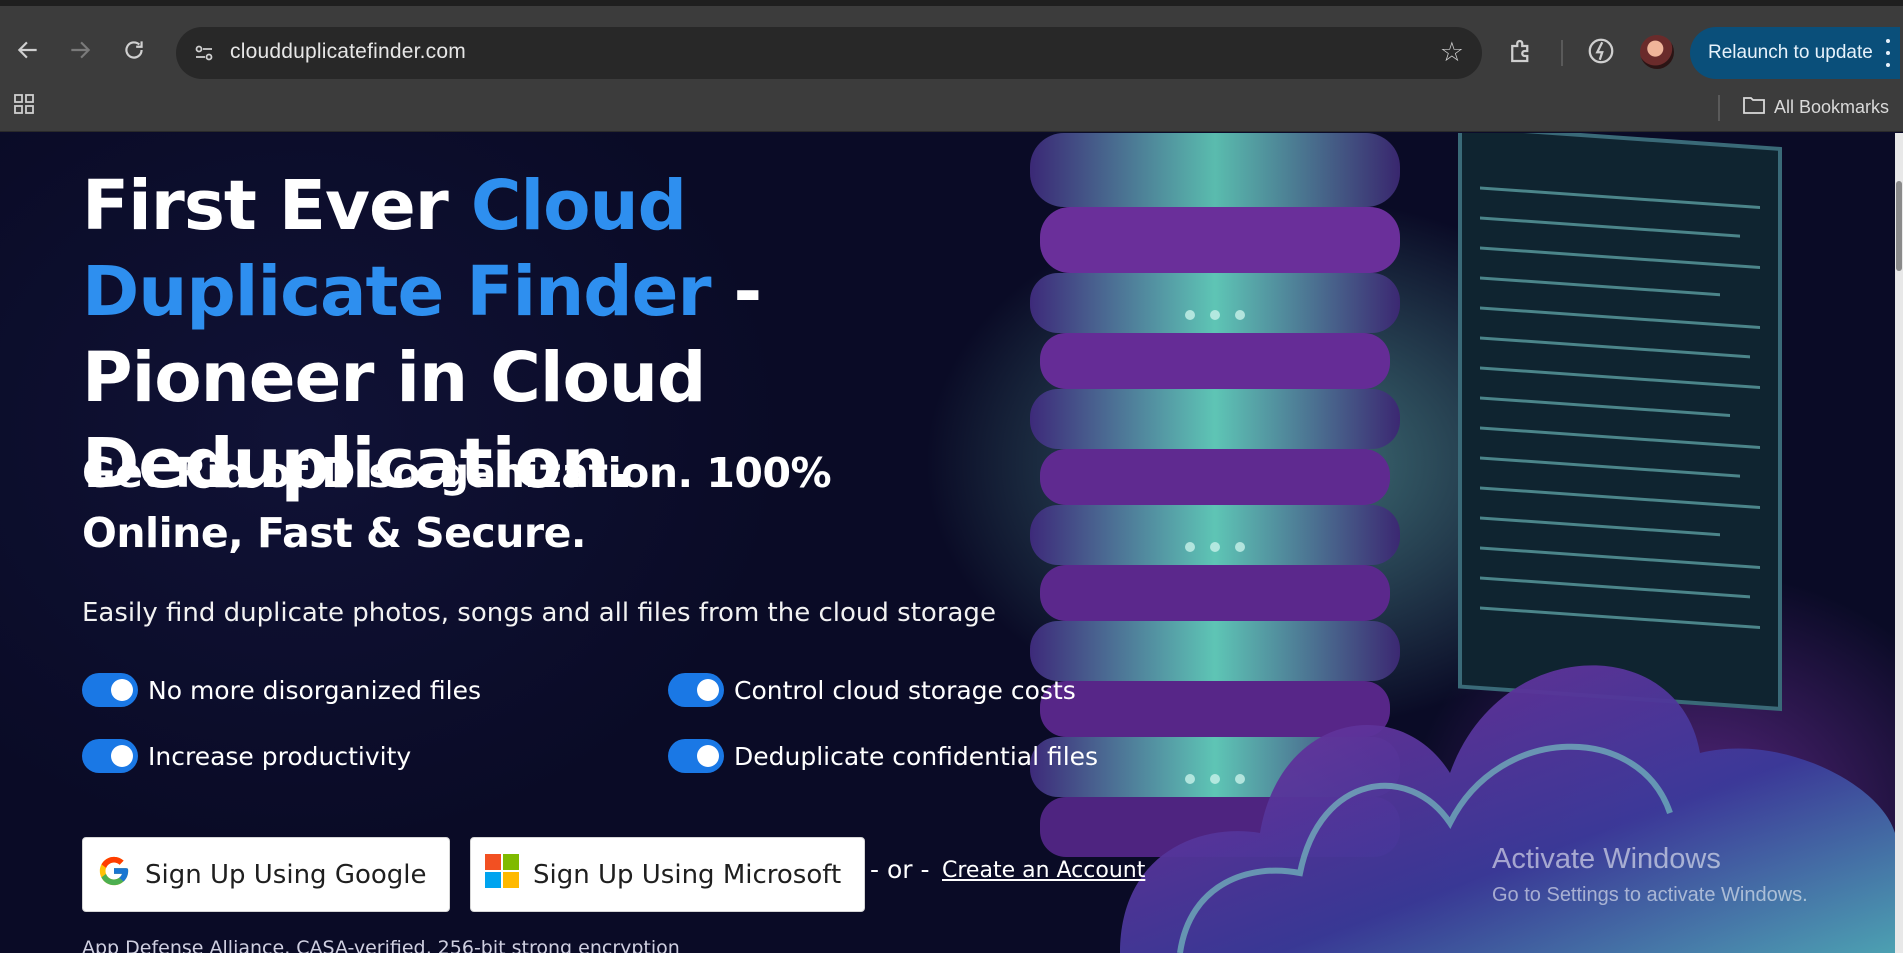  Describe the element at coordinates (905, 690) in the screenshot. I see `feature-label: Control cloud storage costs` at that location.